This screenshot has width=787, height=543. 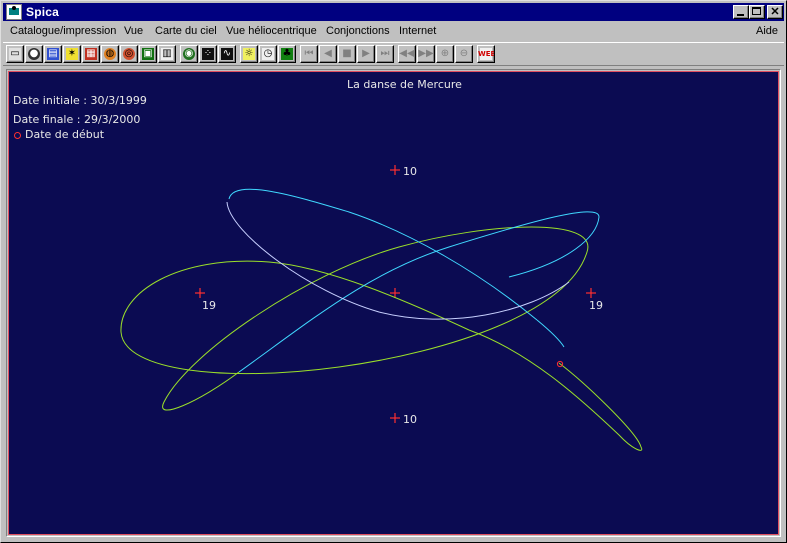 What do you see at coordinates (14, 12) in the screenshot?
I see `app-icon` at bounding box center [14, 12].